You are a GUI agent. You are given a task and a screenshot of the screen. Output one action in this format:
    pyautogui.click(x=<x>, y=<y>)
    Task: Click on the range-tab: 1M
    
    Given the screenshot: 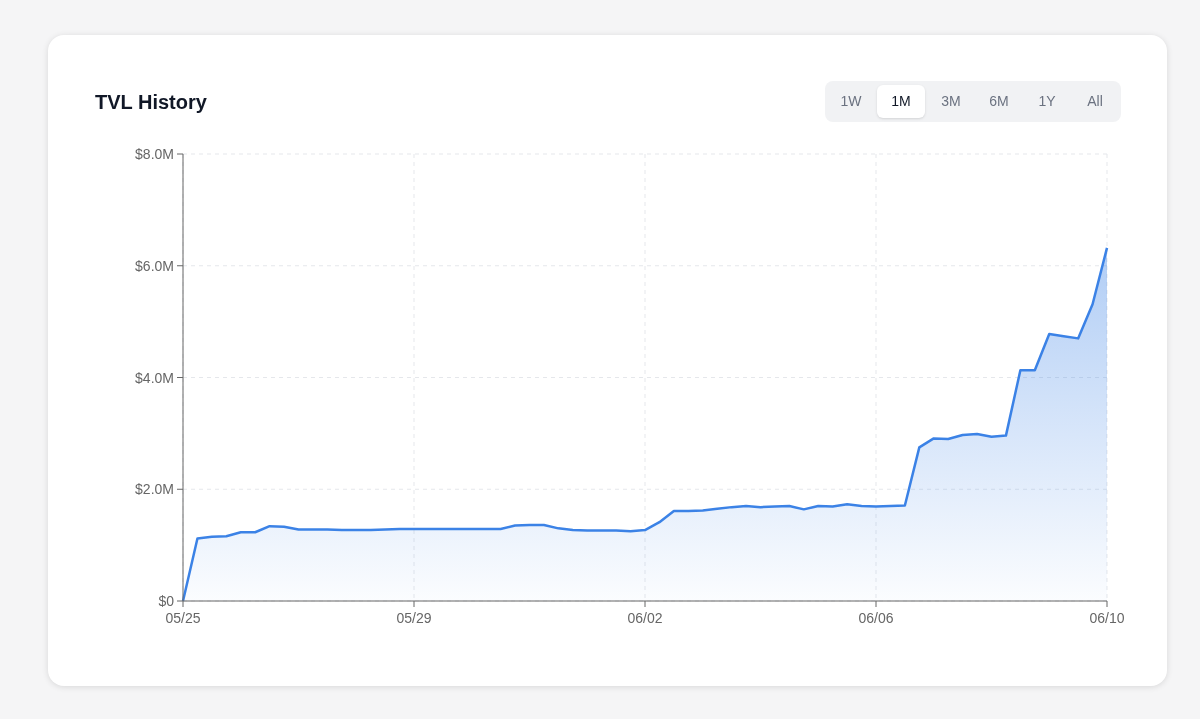 What is the action you would take?
    pyautogui.click(x=901, y=101)
    